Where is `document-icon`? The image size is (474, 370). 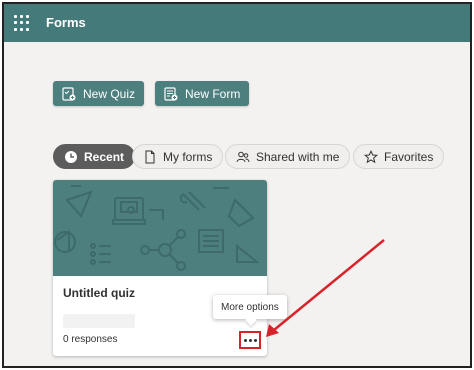
document-icon is located at coordinates (150, 156).